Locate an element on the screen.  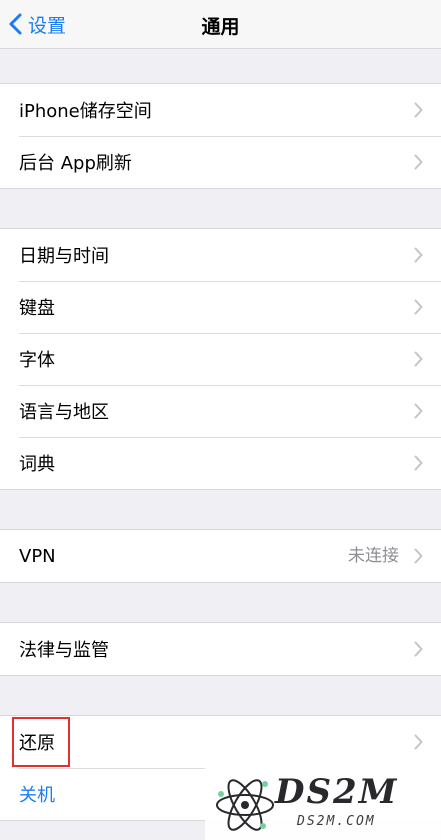
row-fonts: 字体 is located at coordinates (220, 359).